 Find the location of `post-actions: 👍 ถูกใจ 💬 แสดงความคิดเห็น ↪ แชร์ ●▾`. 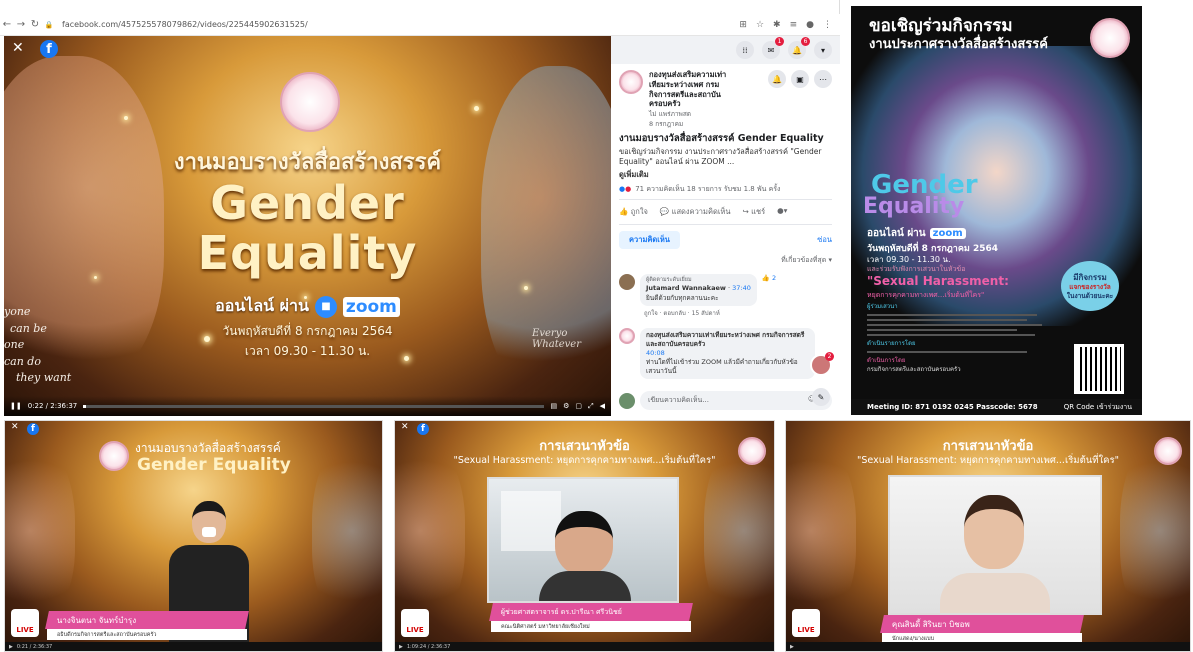

post-actions: 👍 ถูกใจ 💬 แสดงความคิดเห็น ↪ แชร์ ●▾ is located at coordinates (725, 212).